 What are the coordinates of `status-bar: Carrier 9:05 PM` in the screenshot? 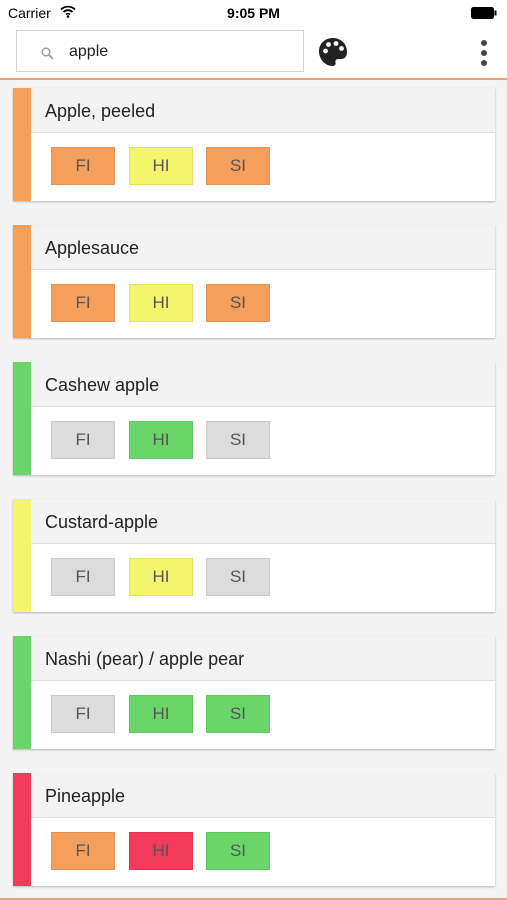 It's located at (253, 13).